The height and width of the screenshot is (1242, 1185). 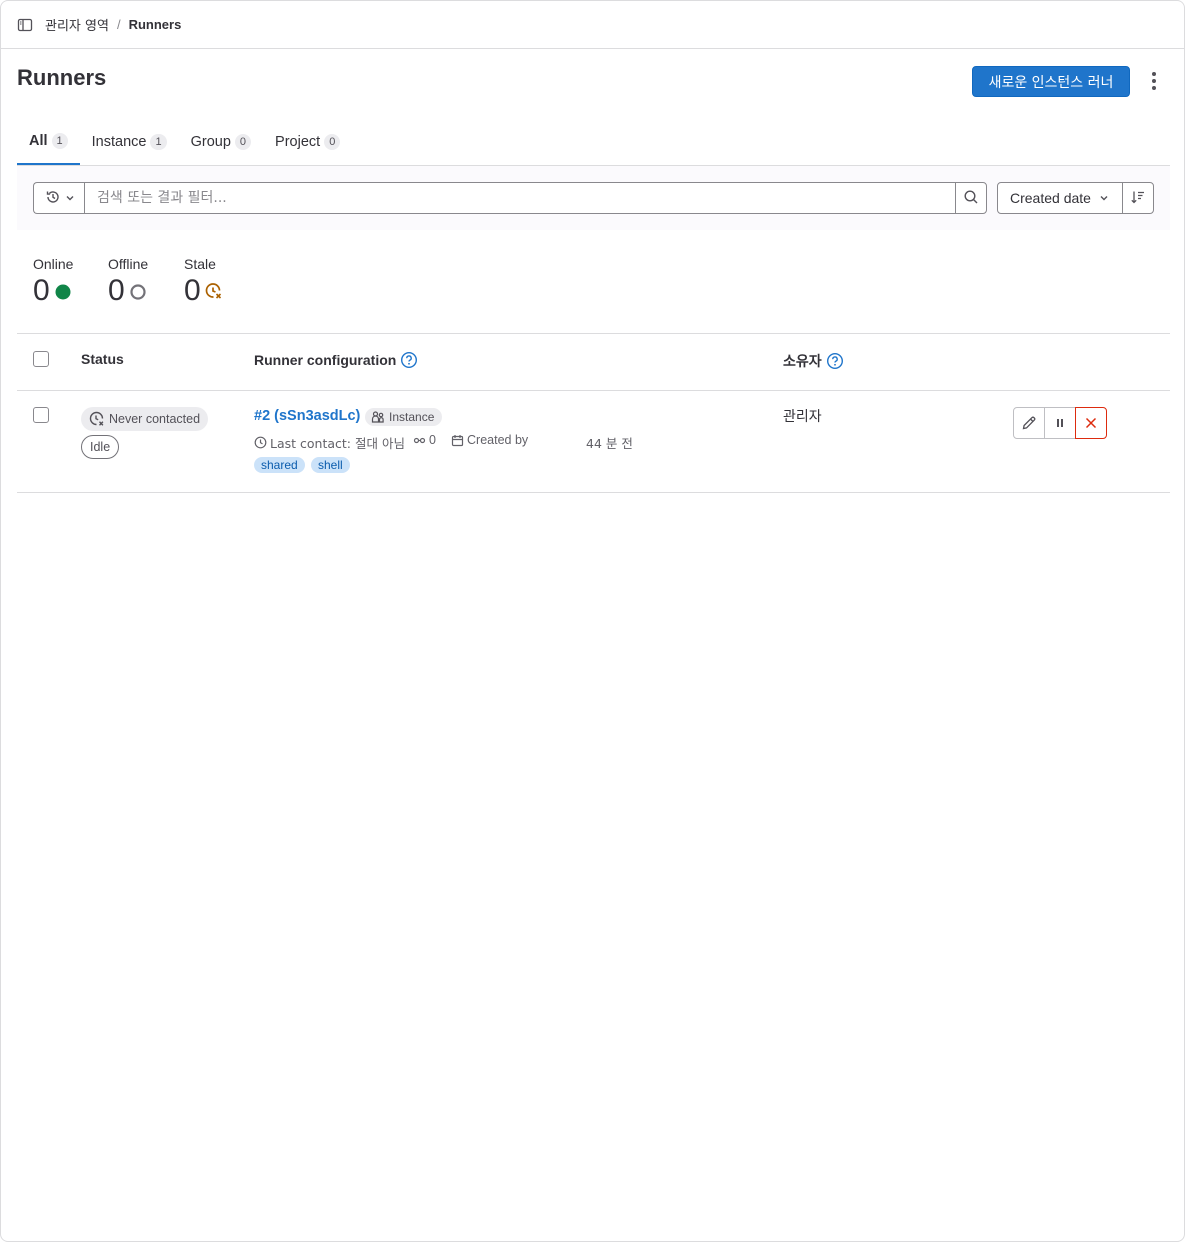 I want to click on status-label: Never contacted, so click(x=155, y=419).